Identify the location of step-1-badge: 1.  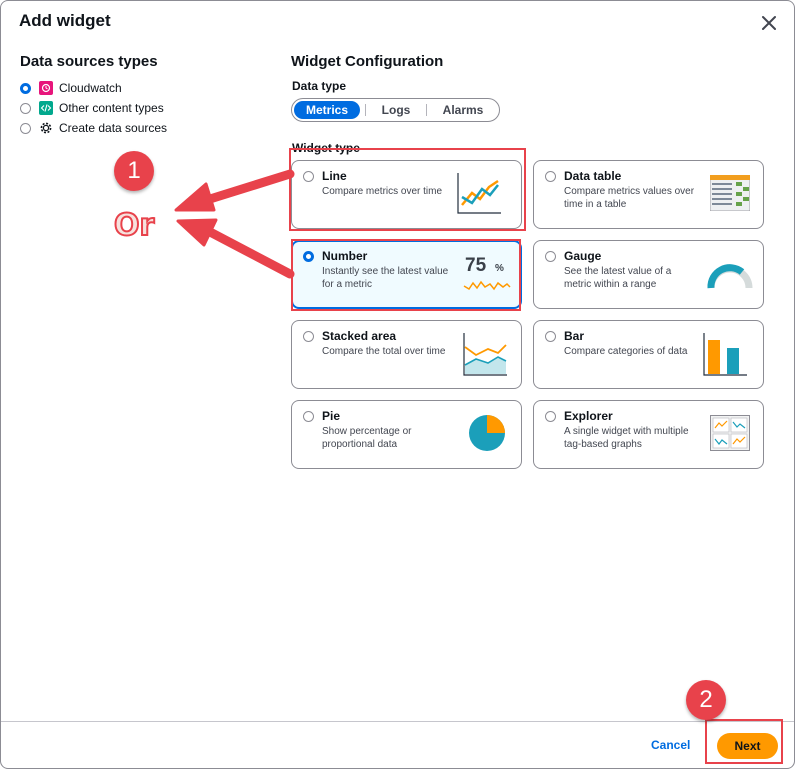
(134, 171).